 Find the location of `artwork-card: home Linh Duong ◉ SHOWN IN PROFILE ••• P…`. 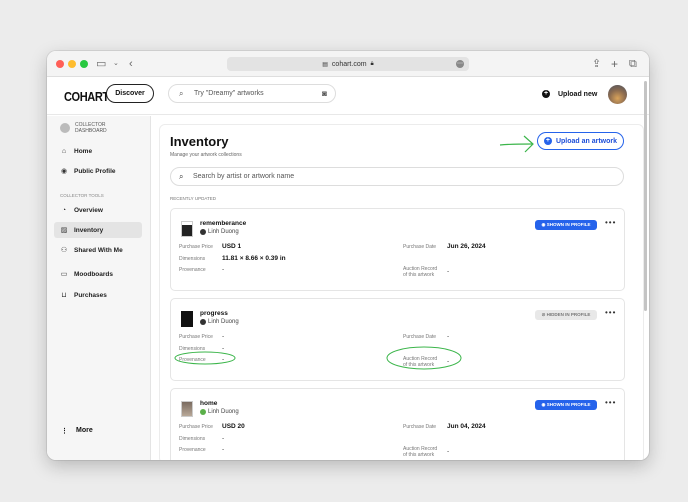

artwork-card: home Linh Duong ◉ SHOWN IN PROFILE ••• P… is located at coordinates (397, 424).